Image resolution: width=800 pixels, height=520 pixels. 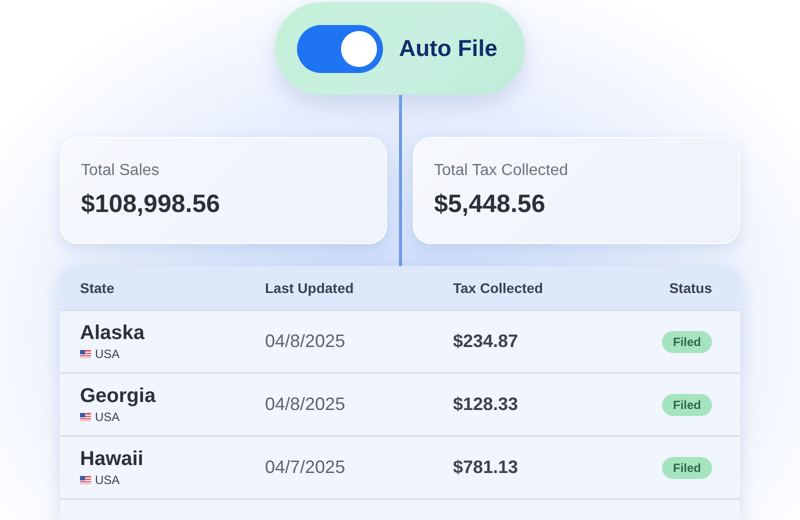 I want to click on column-header: Status, so click(x=690, y=288).